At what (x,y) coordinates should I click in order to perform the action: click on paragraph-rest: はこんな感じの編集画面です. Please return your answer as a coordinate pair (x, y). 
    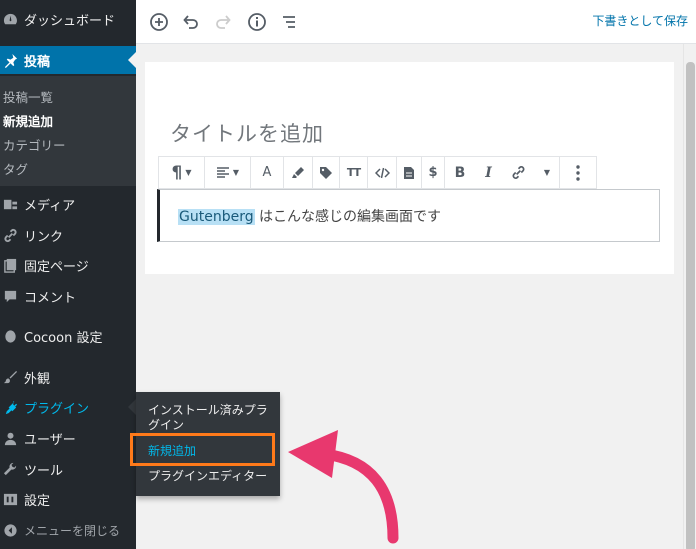
    Looking at the image, I should click on (348, 217).